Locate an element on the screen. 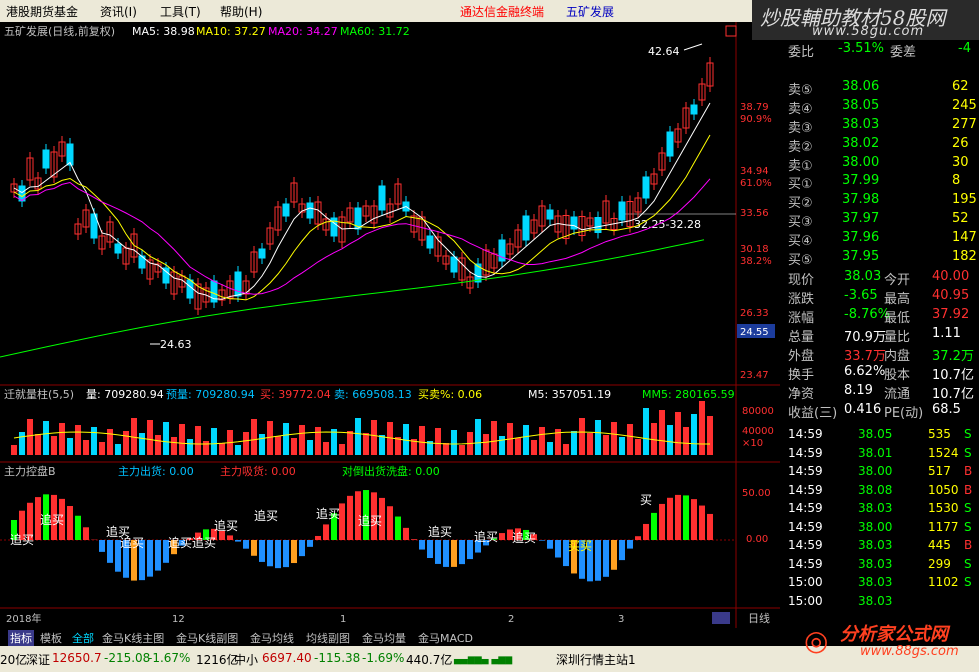 This screenshot has height=672, width=979. tab-jinma-sub: 金马K线副图 is located at coordinates (207, 638).